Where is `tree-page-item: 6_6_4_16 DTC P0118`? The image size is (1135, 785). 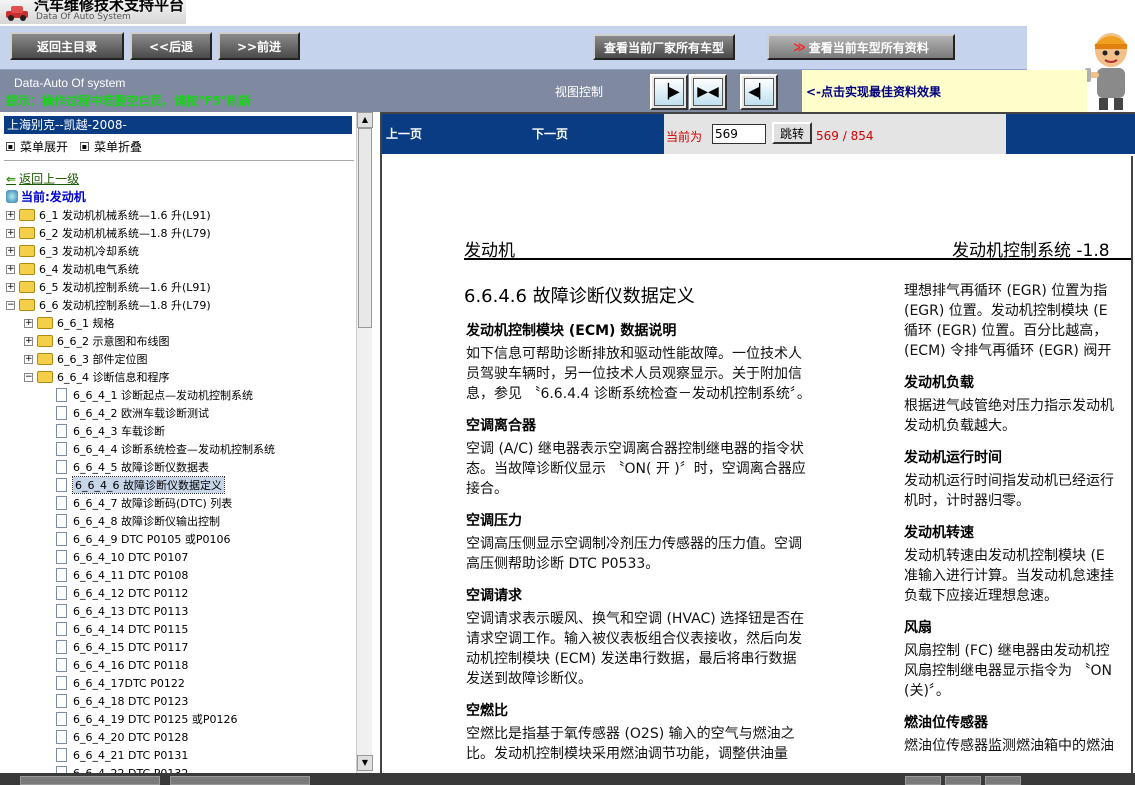 tree-page-item: 6_6_4_16 DTC P0118 is located at coordinates (115, 665).